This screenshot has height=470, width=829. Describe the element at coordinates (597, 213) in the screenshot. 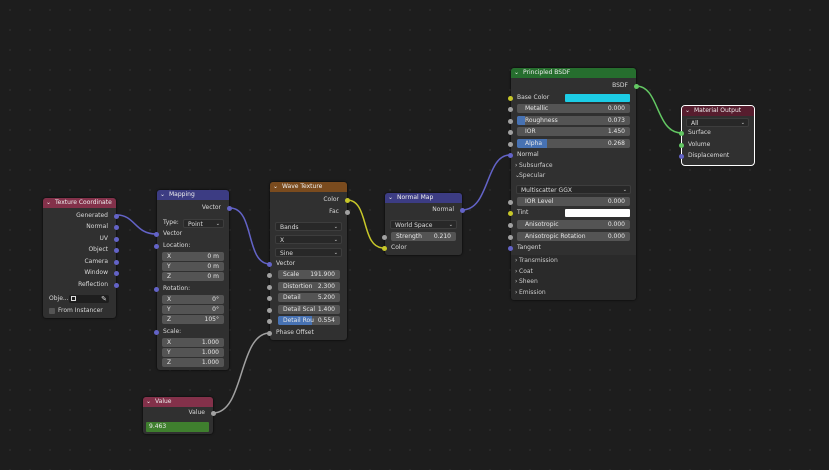

I see `tint-color-swatch` at that location.